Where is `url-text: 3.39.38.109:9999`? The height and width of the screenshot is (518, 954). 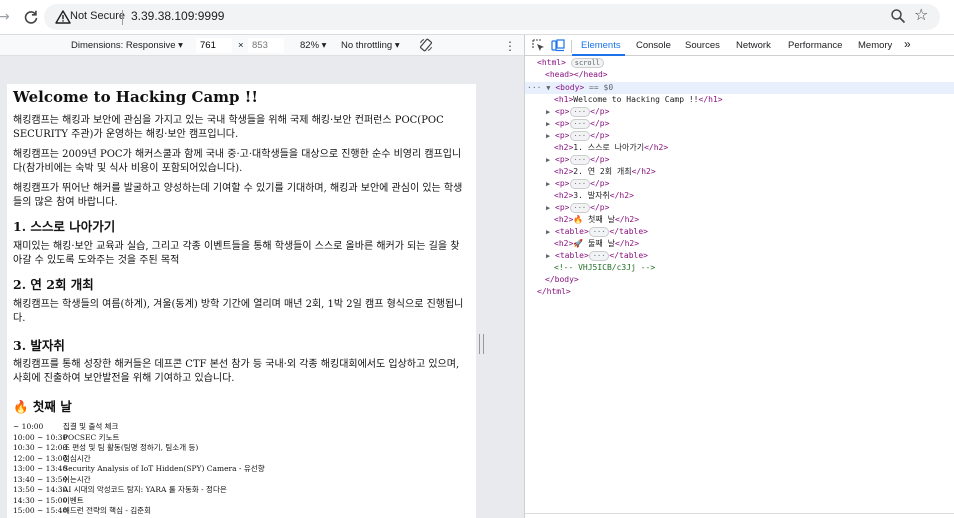
url-text: 3.39.38.109:9999 is located at coordinates (177, 16).